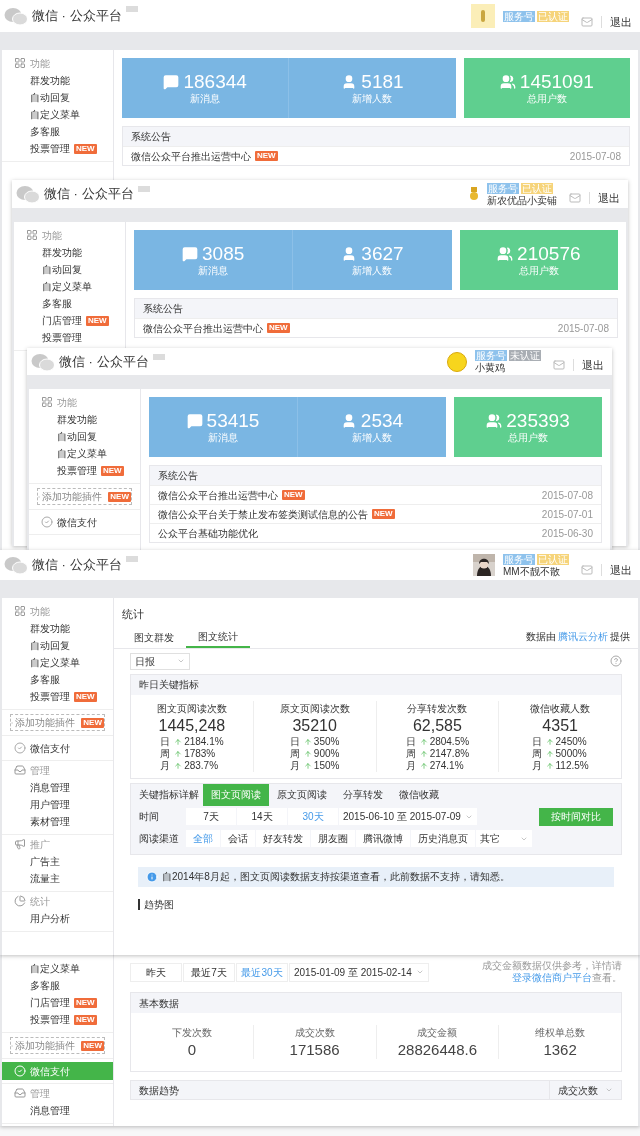  What do you see at coordinates (363, 794) in the screenshot?
I see `tab: 分享转发` at bounding box center [363, 794].